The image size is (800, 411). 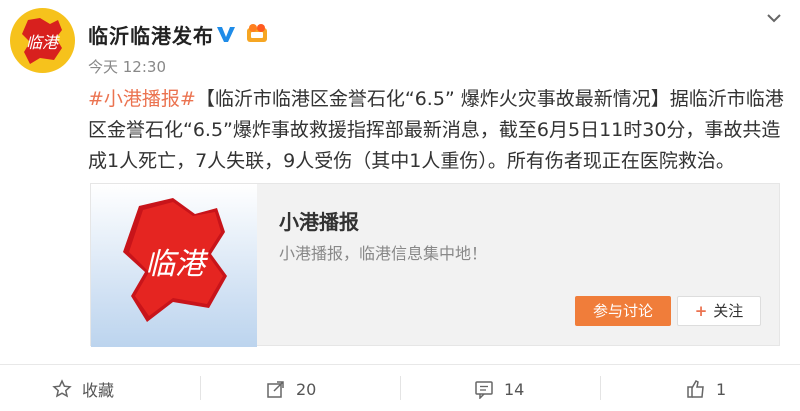 What do you see at coordinates (701, 311) in the screenshot?
I see `plus-icon: +` at bounding box center [701, 311].